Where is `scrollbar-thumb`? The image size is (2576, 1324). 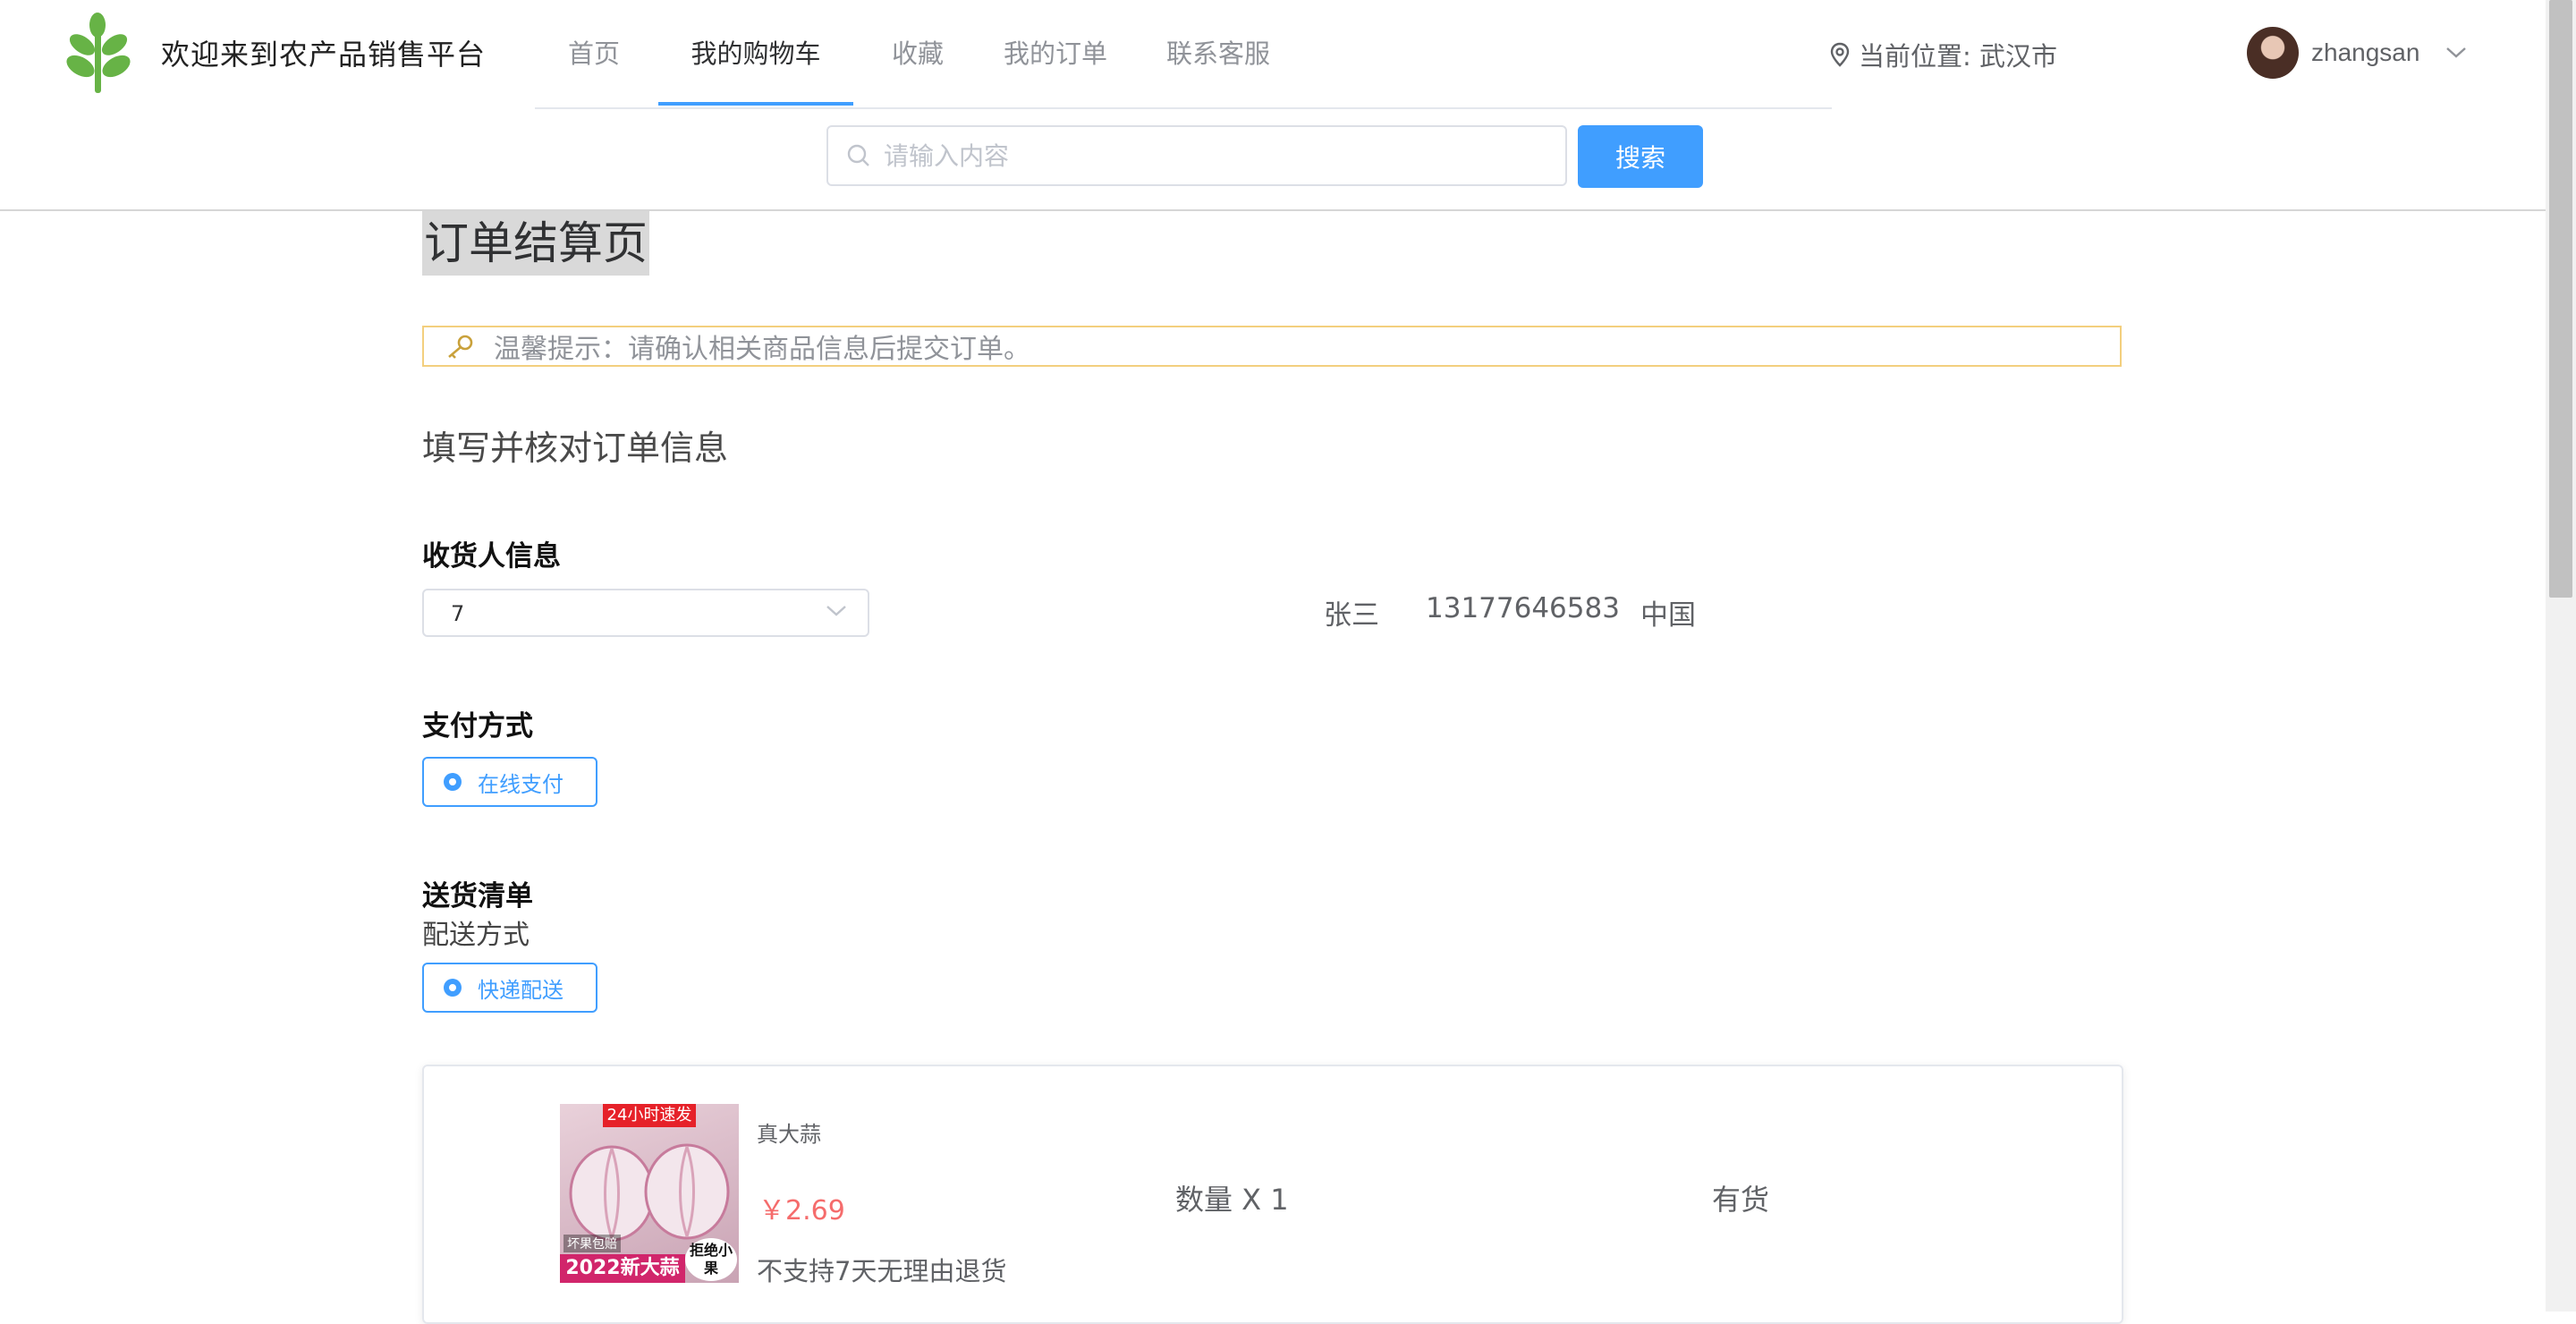 scrollbar-thumb is located at coordinates (2560, 299).